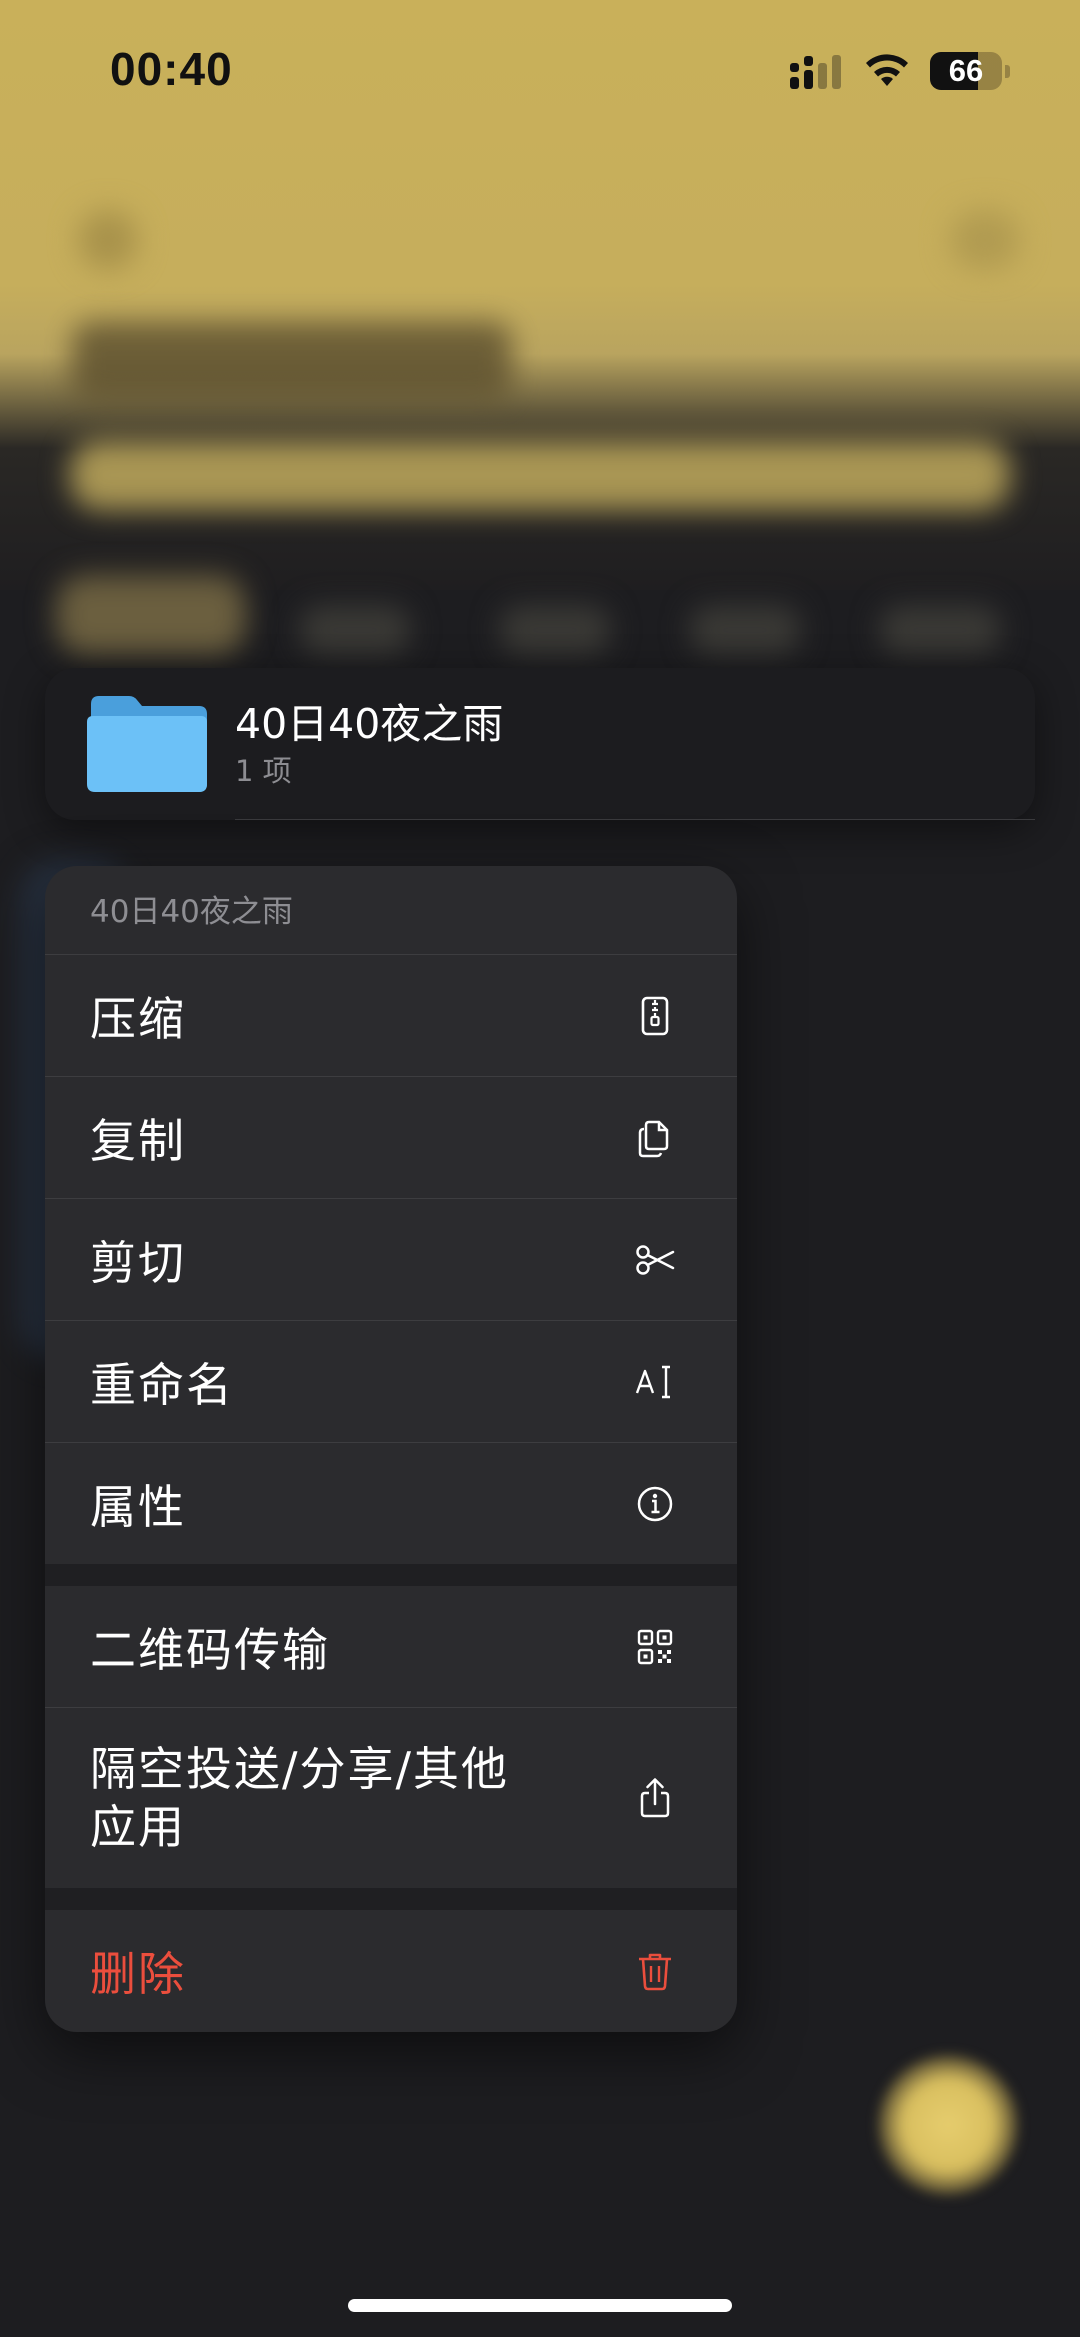 Image resolution: width=1080 pixels, height=2337 pixels. I want to click on menu-item-rename: 重命名, so click(391, 1382).